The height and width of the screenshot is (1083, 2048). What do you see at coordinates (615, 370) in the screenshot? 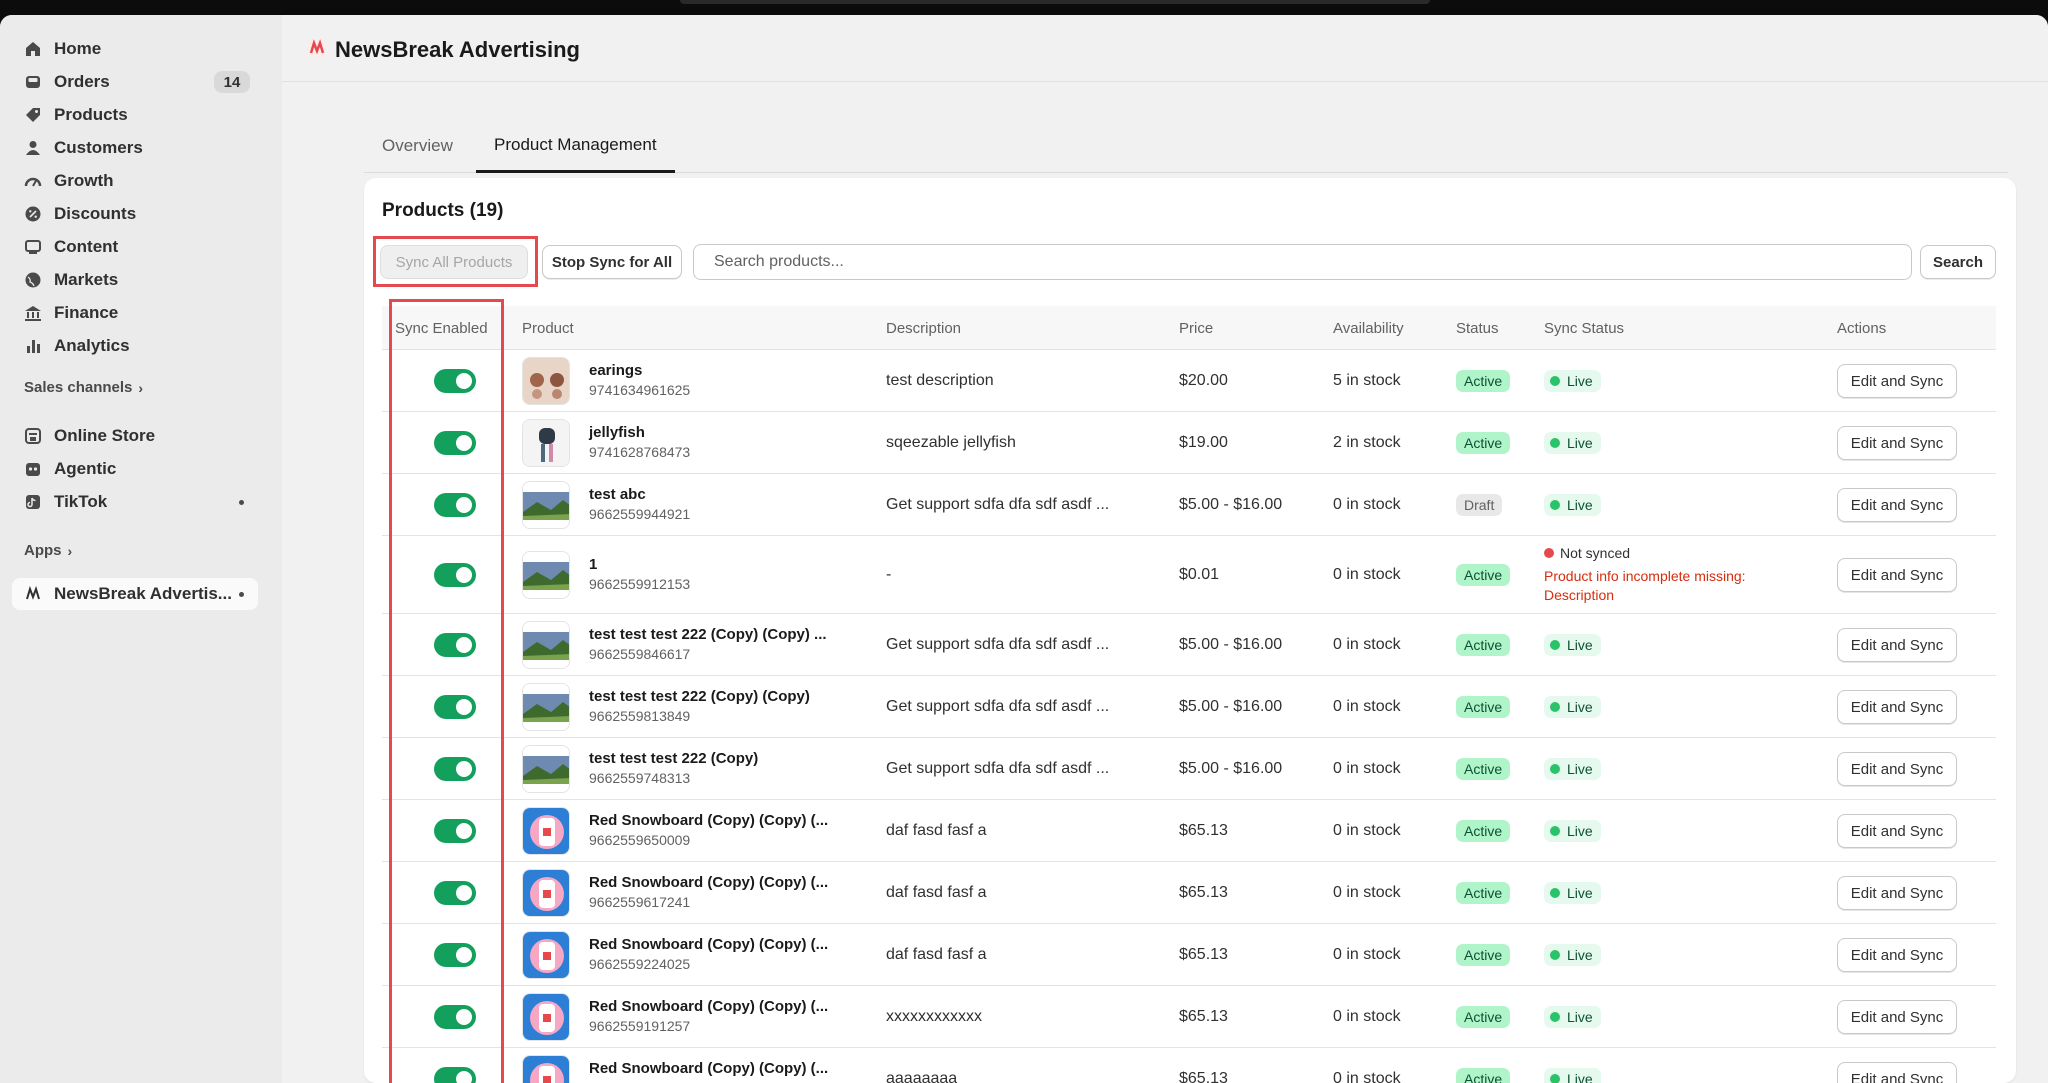
I see `product-name: earings` at bounding box center [615, 370].